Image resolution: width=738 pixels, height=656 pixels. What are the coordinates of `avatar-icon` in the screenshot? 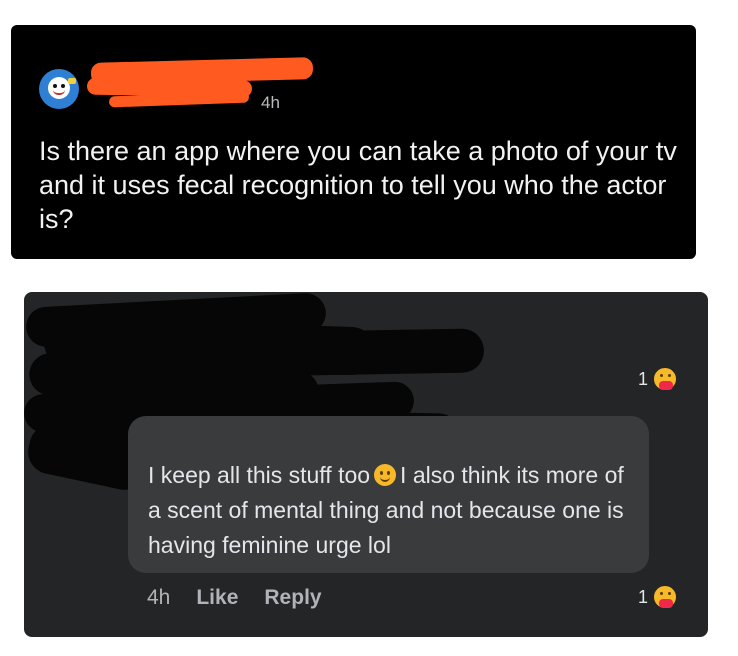 It's located at (59, 89).